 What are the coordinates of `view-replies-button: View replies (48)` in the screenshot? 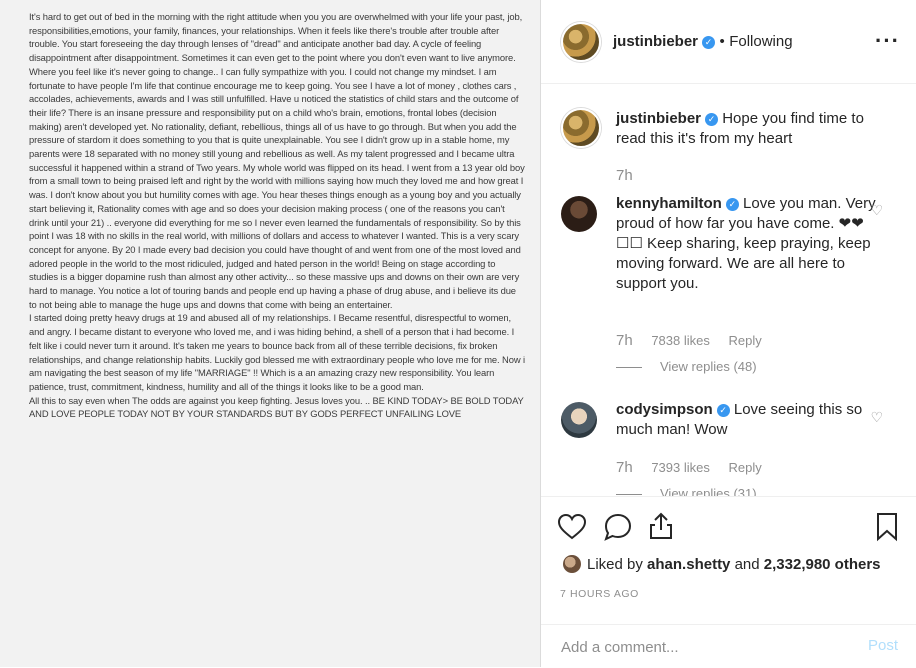 It's located at (686, 366).